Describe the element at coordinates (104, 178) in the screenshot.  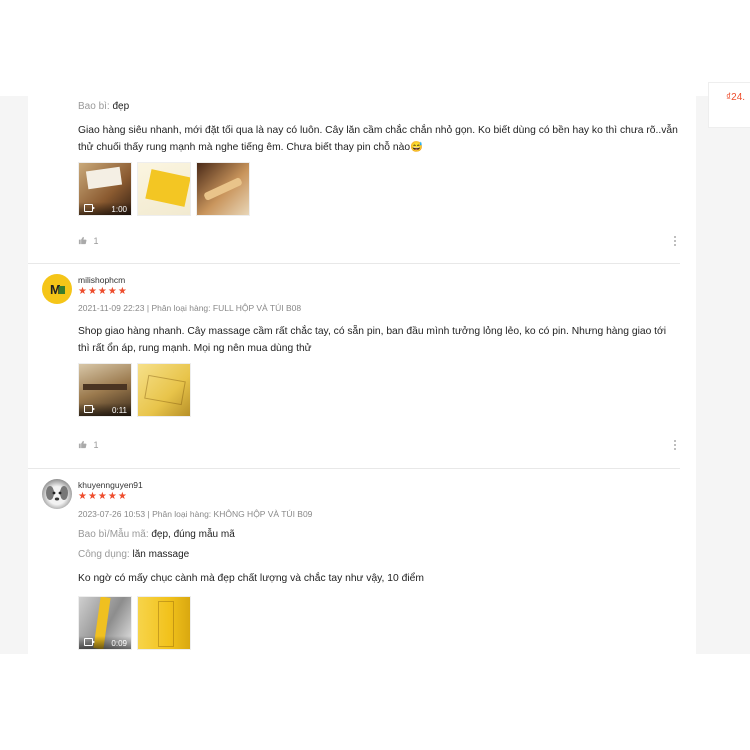
I see `product-box-image` at that location.